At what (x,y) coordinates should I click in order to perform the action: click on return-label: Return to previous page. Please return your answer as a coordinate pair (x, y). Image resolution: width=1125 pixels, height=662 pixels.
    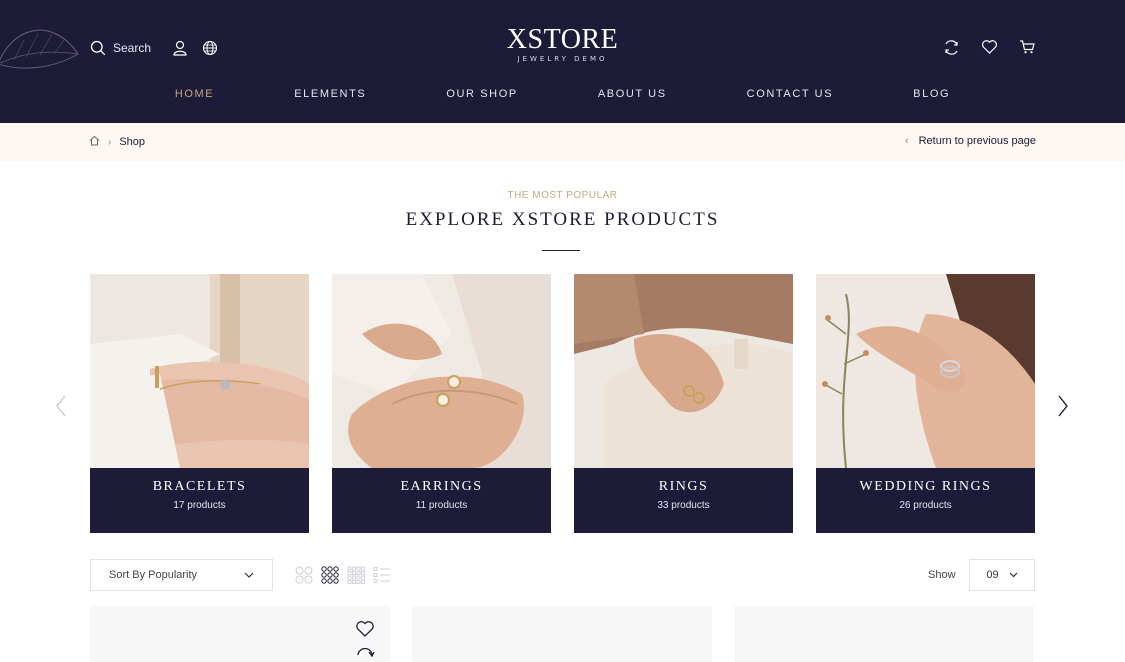
    Looking at the image, I should click on (977, 141).